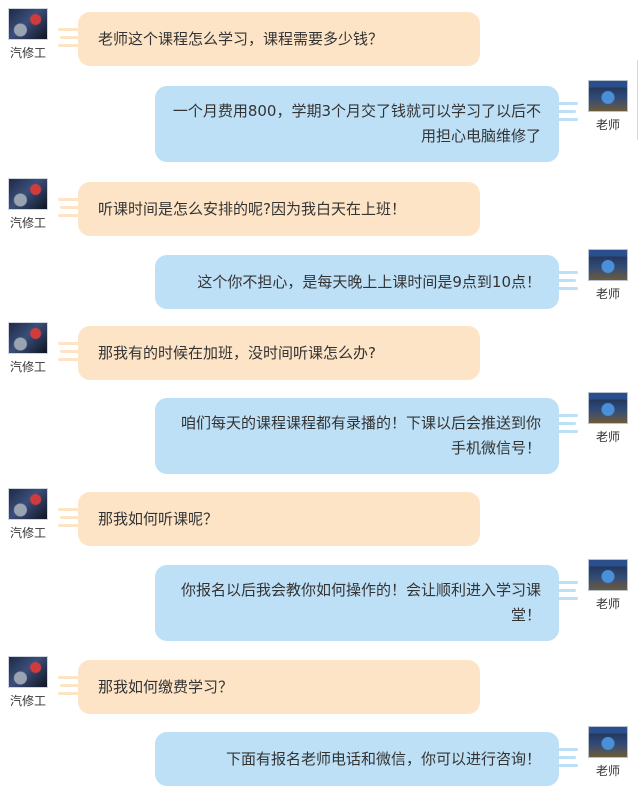 This screenshot has height=790, width=640. I want to click on message-row: 老师 这个你不担心，是每天晚上上课时间是9点到10点！, so click(320, 279).